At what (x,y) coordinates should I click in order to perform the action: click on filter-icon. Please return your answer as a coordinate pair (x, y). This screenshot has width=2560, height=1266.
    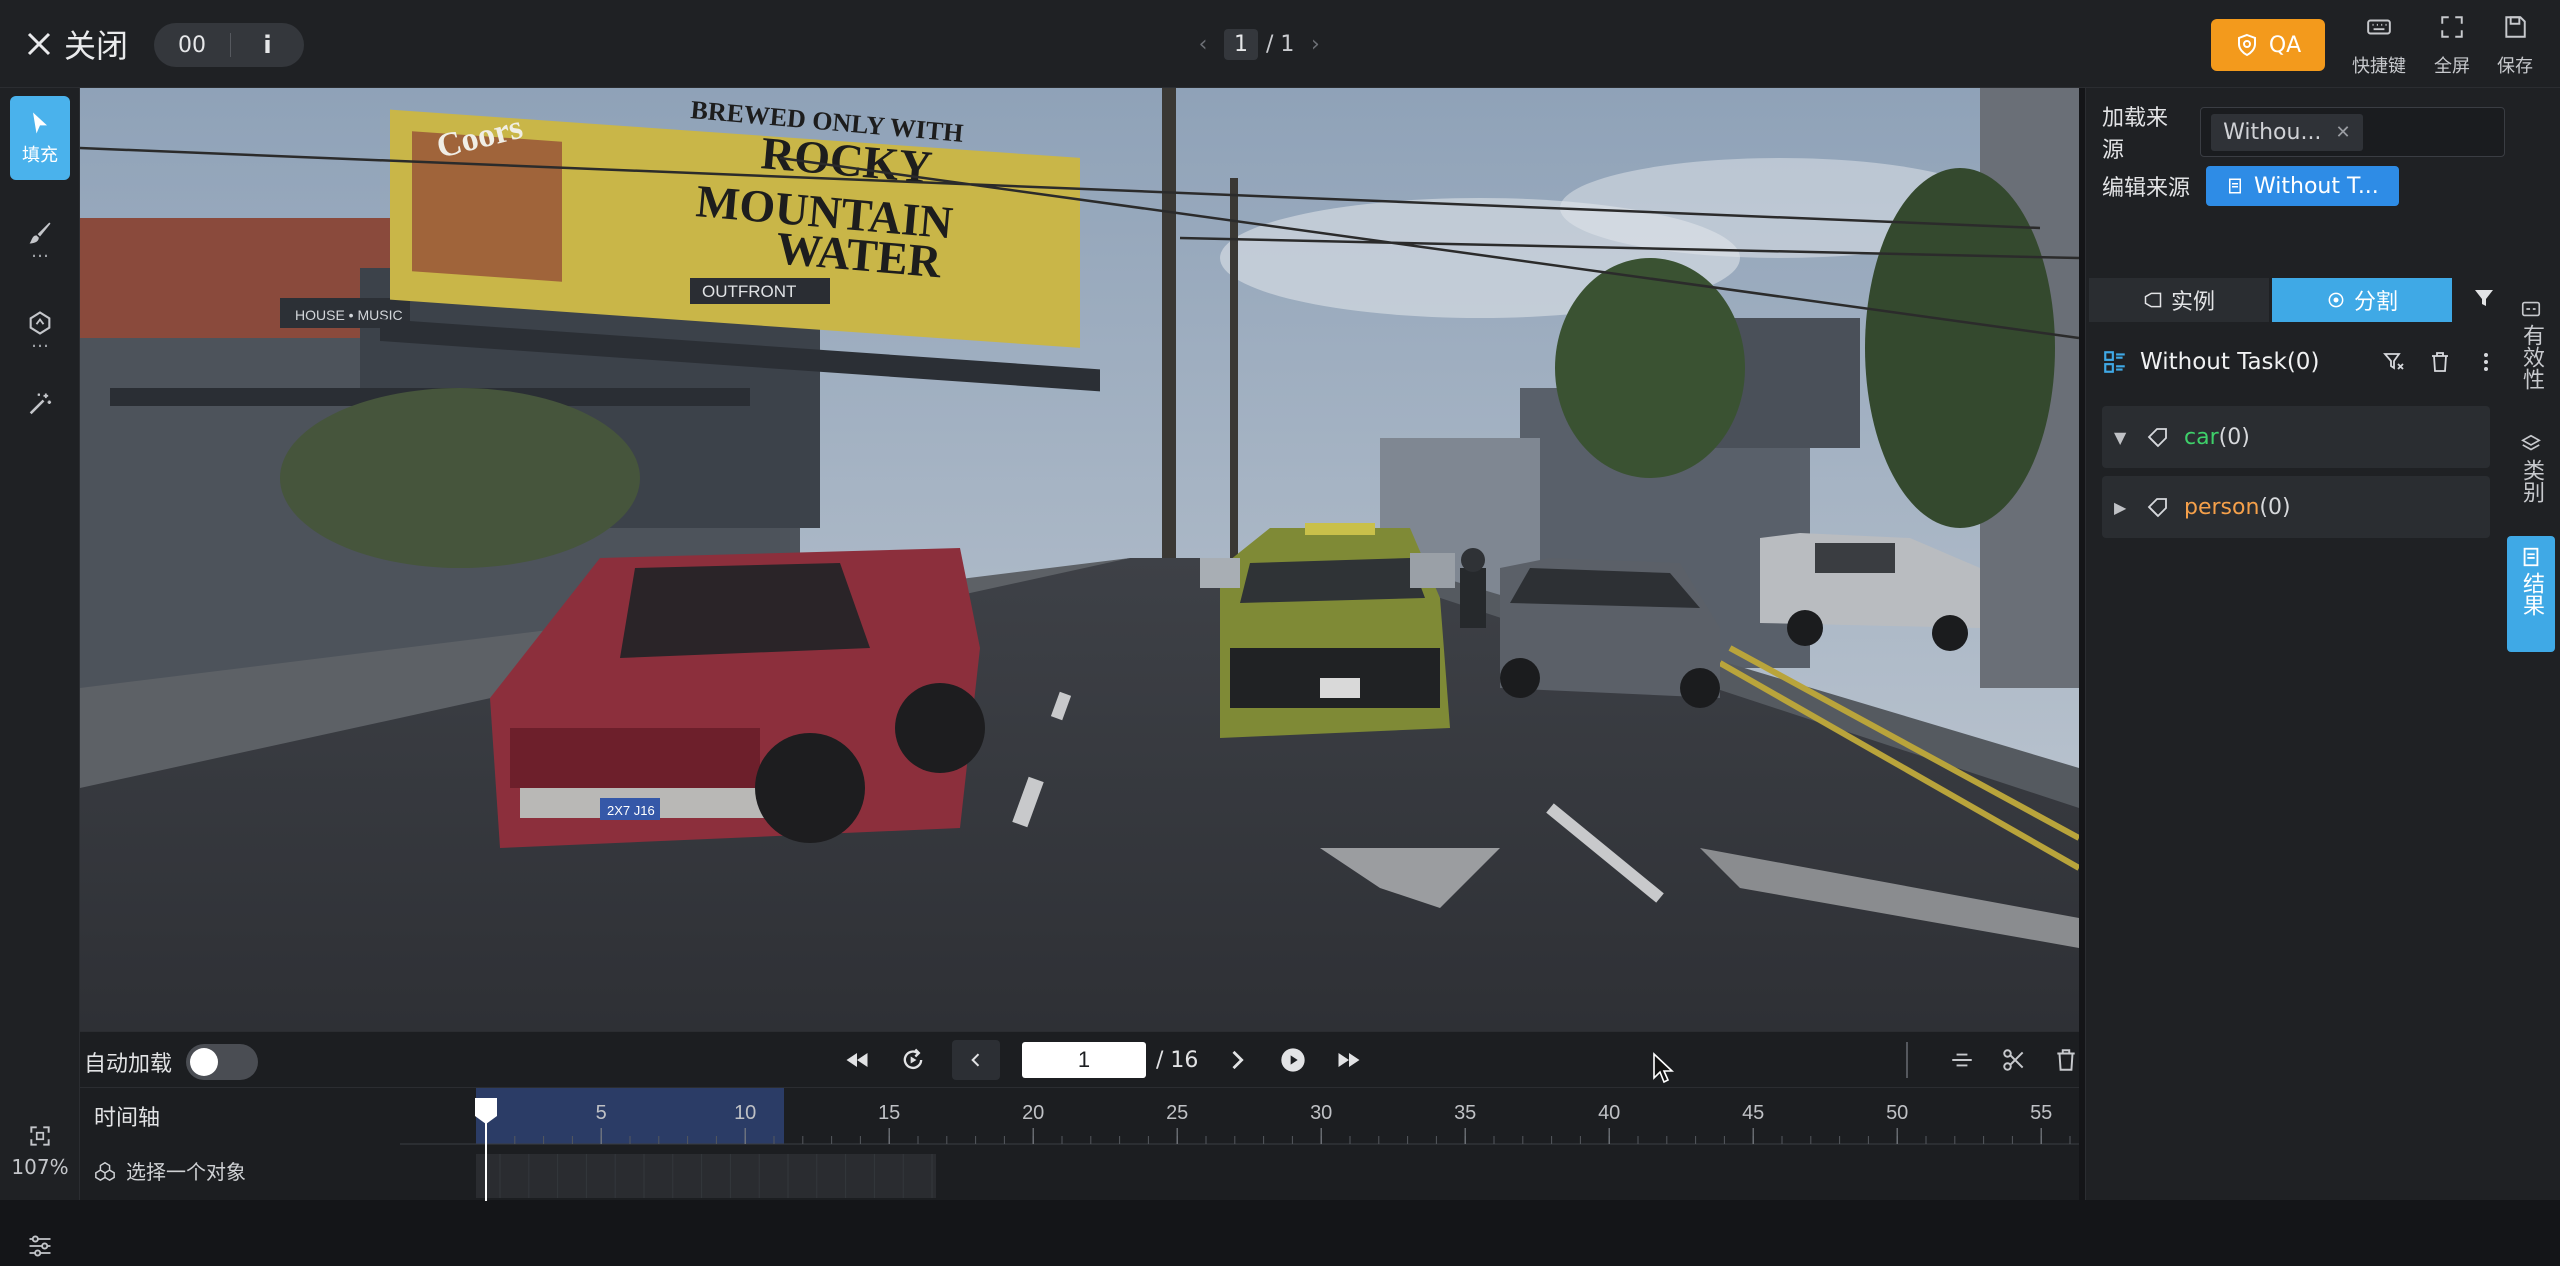
    Looking at the image, I should click on (2484, 298).